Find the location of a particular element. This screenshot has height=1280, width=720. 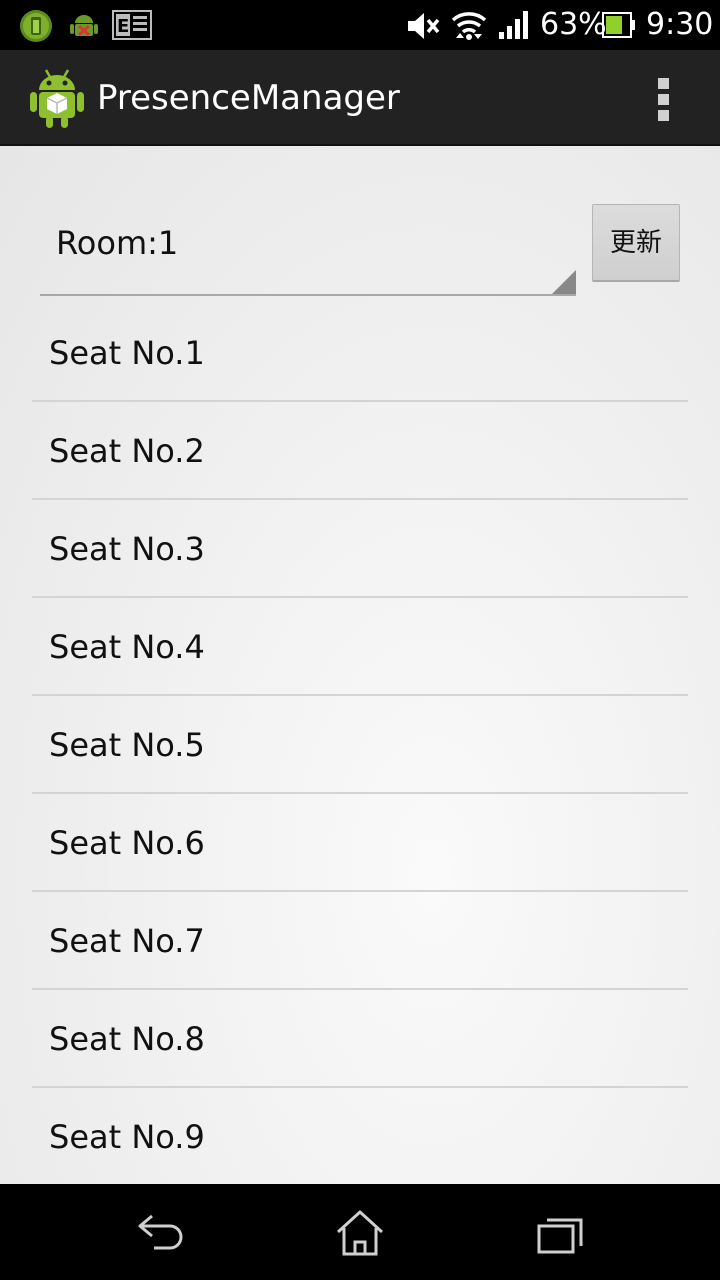

battery-percent: 63% is located at coordinates (573, 24).